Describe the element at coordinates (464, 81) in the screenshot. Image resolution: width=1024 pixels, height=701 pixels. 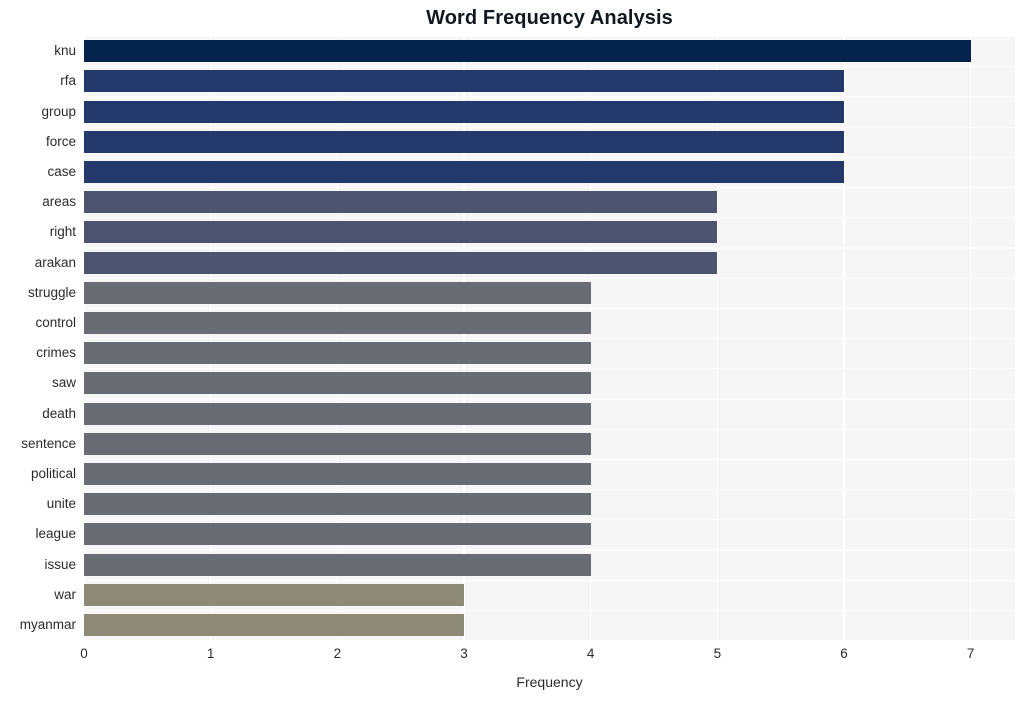
I see `bar-rfa` at that location.